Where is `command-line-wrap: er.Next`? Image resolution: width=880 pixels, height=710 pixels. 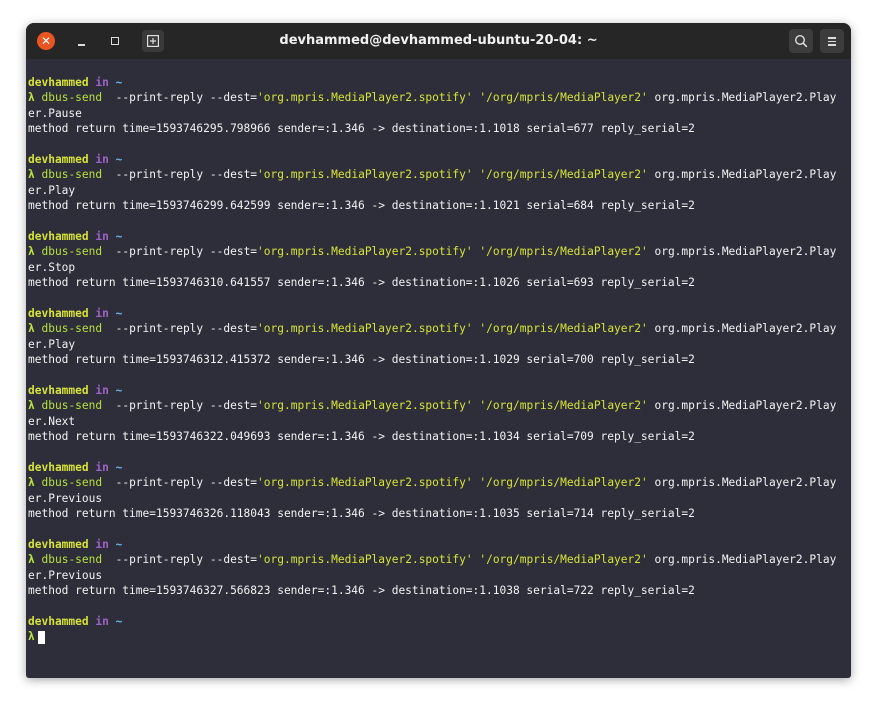 command-line-wrap: er.Next is located at coordinates (439, 421).